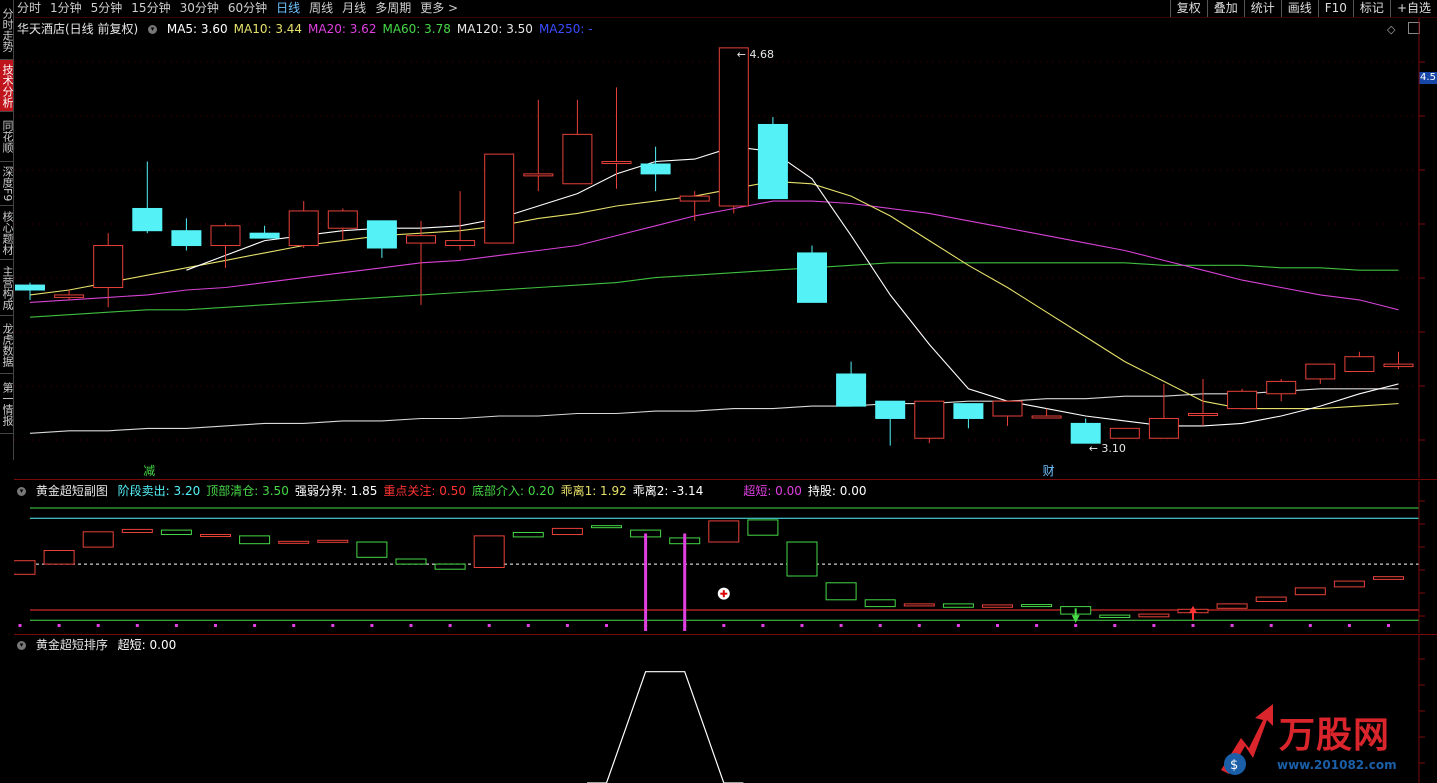 The height and width of the screenshot is (783, 1437). I want to click on period-tab: 更多 >, so click(439, 8).